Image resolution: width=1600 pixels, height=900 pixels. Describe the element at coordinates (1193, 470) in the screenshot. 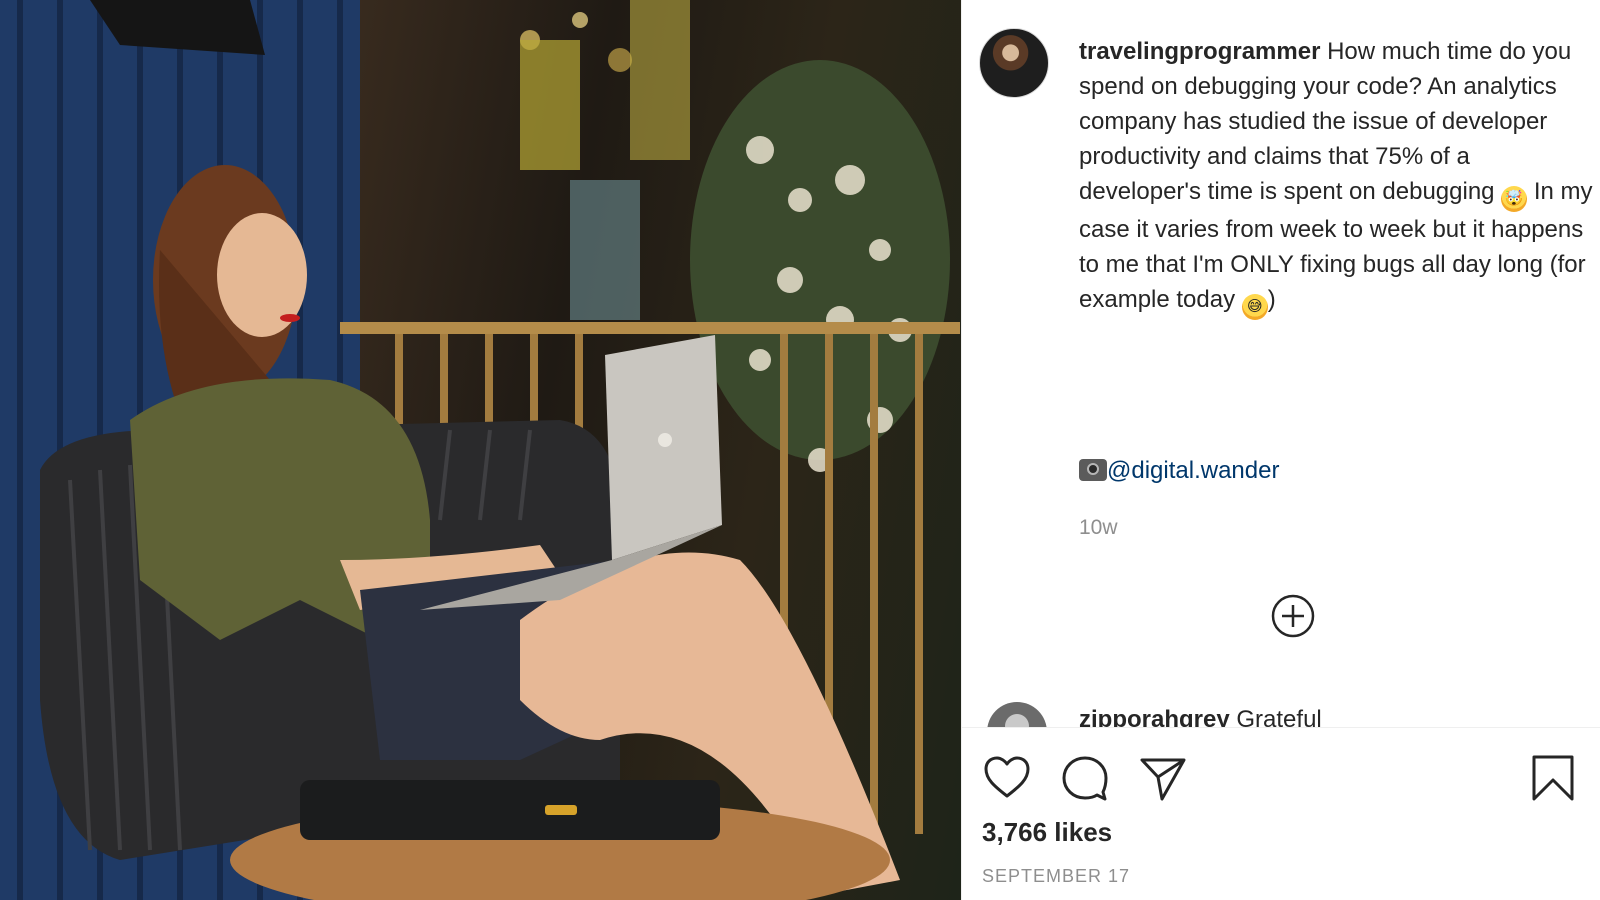

I see `photographer-mention-link: @digital.wander` at that location.